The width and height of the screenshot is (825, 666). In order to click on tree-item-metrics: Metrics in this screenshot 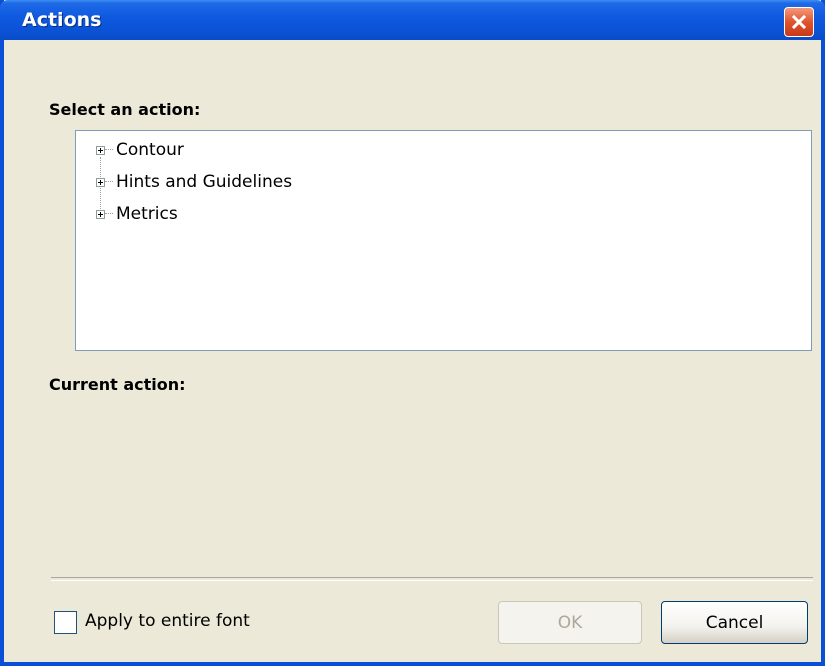, I will do `click(137, 214)`.